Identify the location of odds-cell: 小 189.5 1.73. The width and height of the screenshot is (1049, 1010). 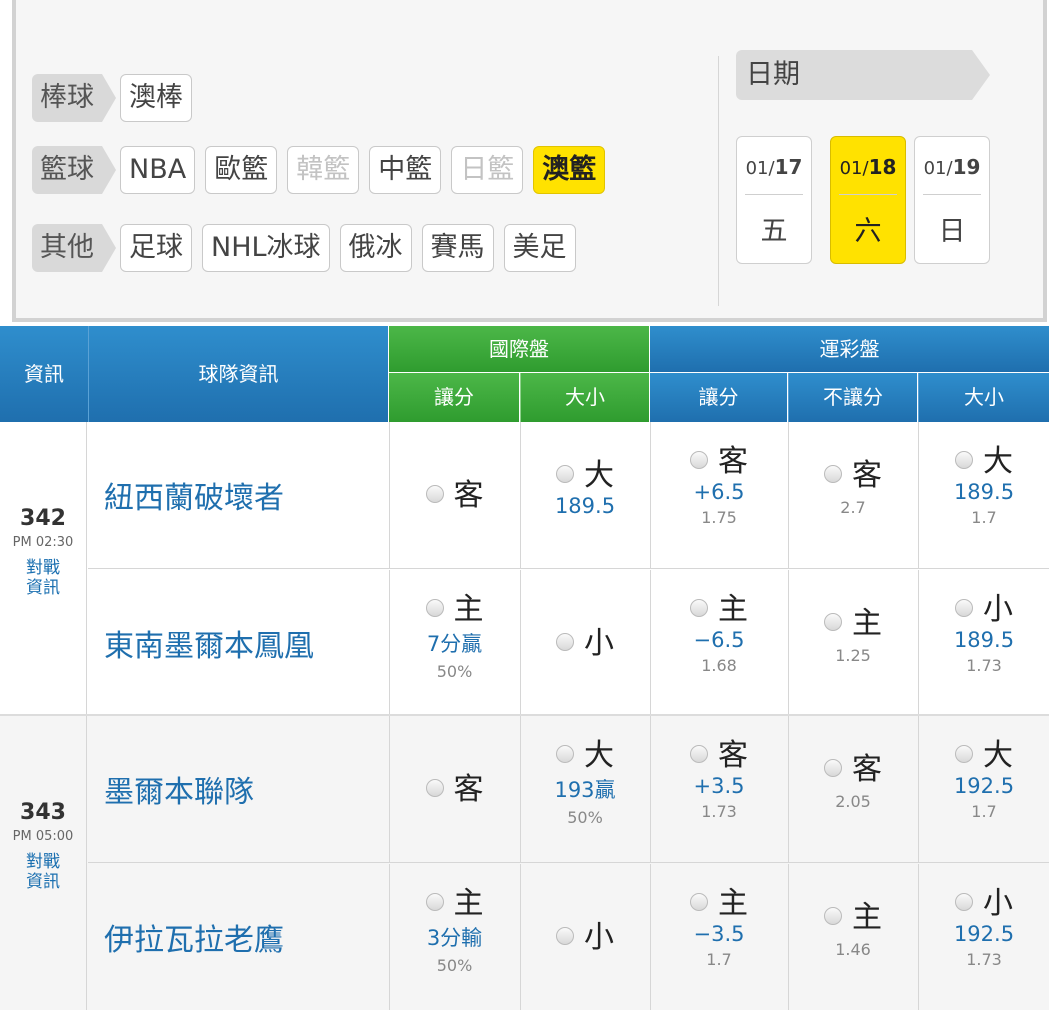
(983, 643).